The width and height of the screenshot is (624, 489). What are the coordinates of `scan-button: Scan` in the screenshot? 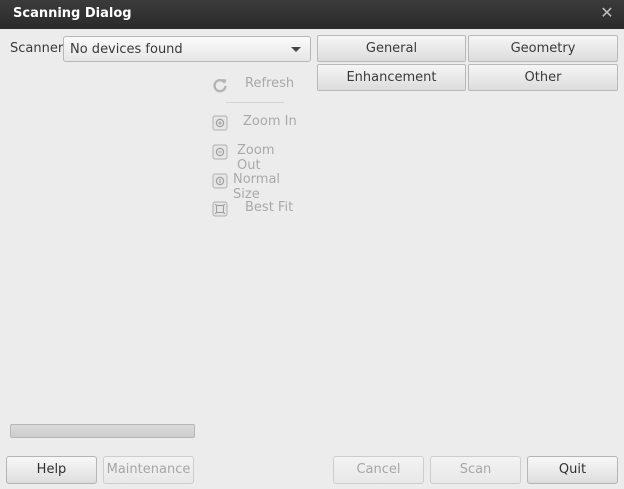 It's located at (475, 470).